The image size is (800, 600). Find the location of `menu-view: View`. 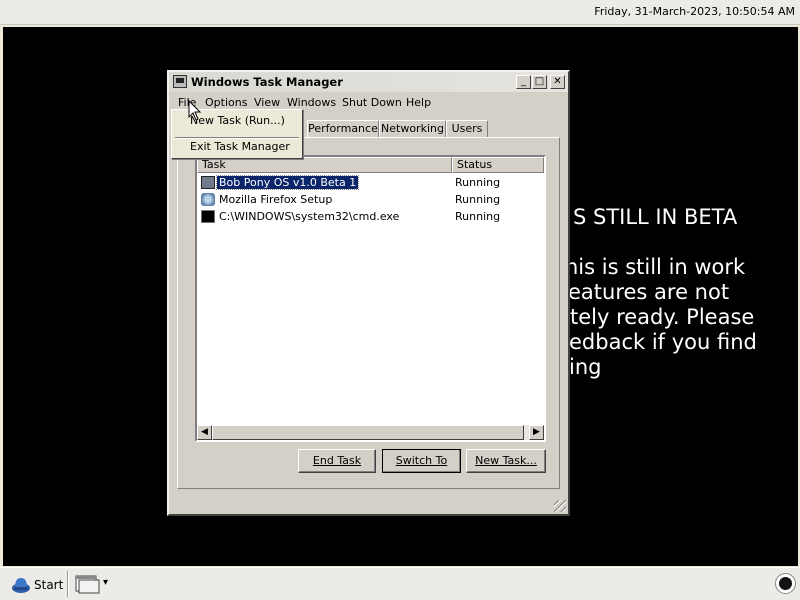

menu-view: View is located at coordinates (267, 102).